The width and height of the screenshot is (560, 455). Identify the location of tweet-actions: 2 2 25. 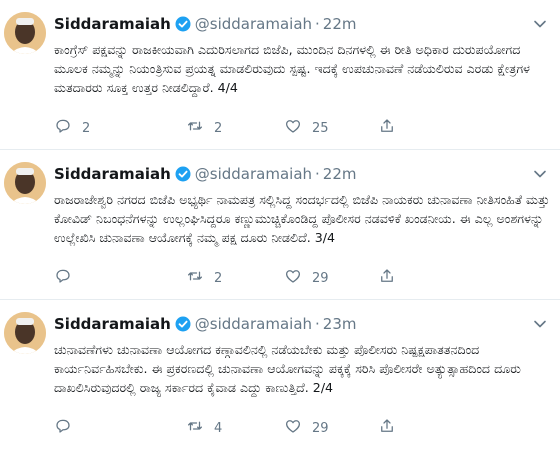
(264, 129).